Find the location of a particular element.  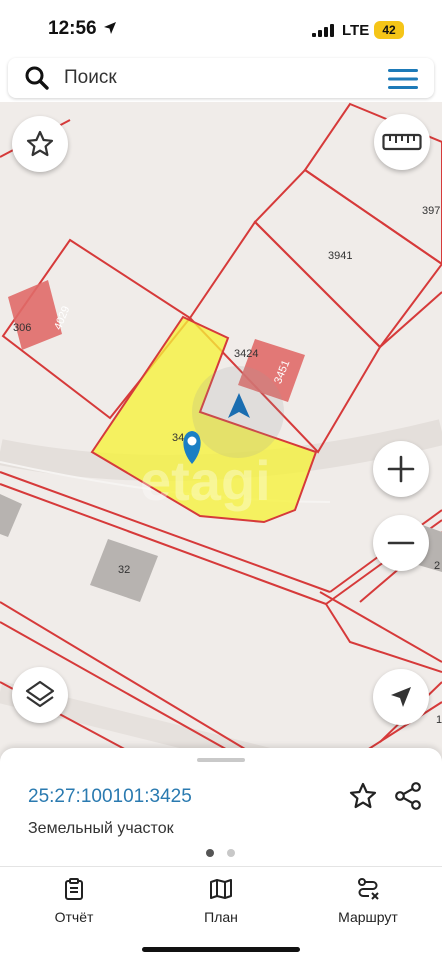

navigation-arrow-icon is located at coordinates (401, 697).